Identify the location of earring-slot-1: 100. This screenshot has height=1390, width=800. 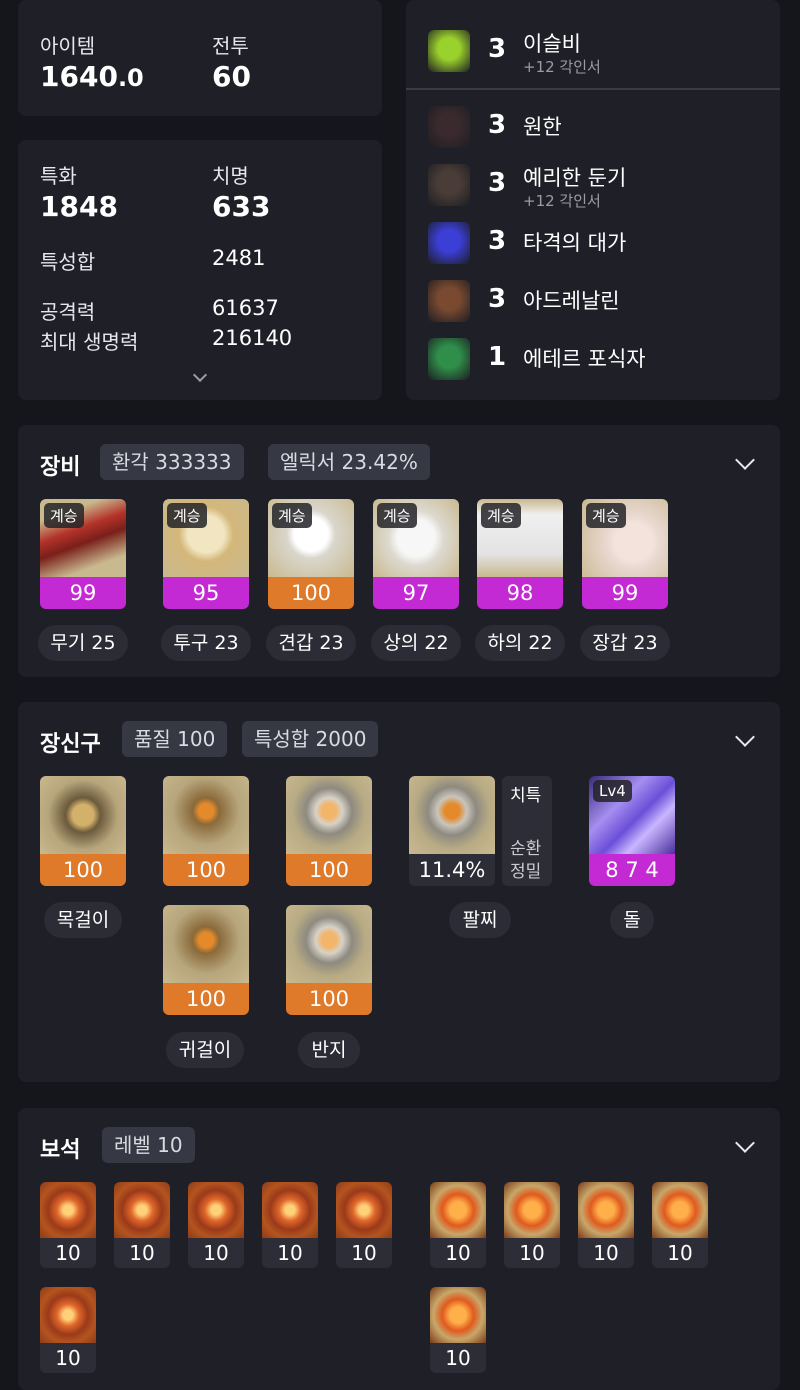
(206, 831).